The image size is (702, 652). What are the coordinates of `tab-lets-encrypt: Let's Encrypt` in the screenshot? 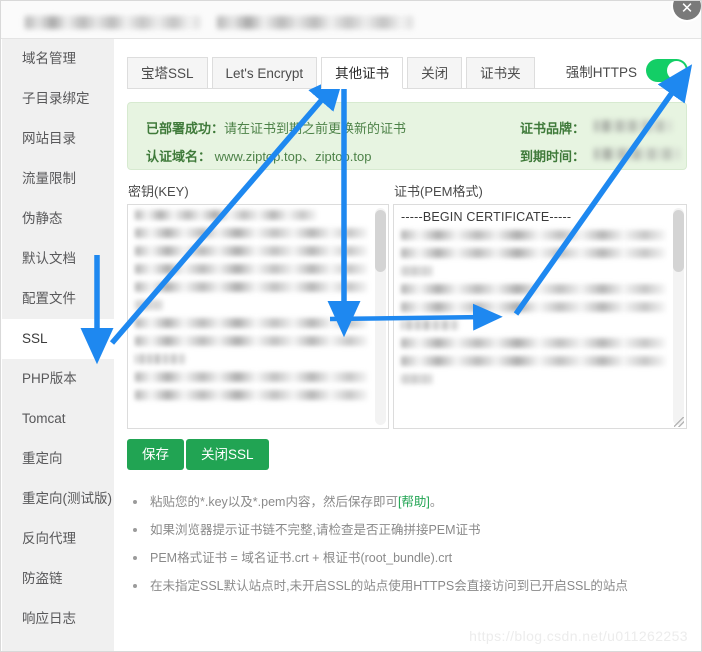 It's located at (264, 73).